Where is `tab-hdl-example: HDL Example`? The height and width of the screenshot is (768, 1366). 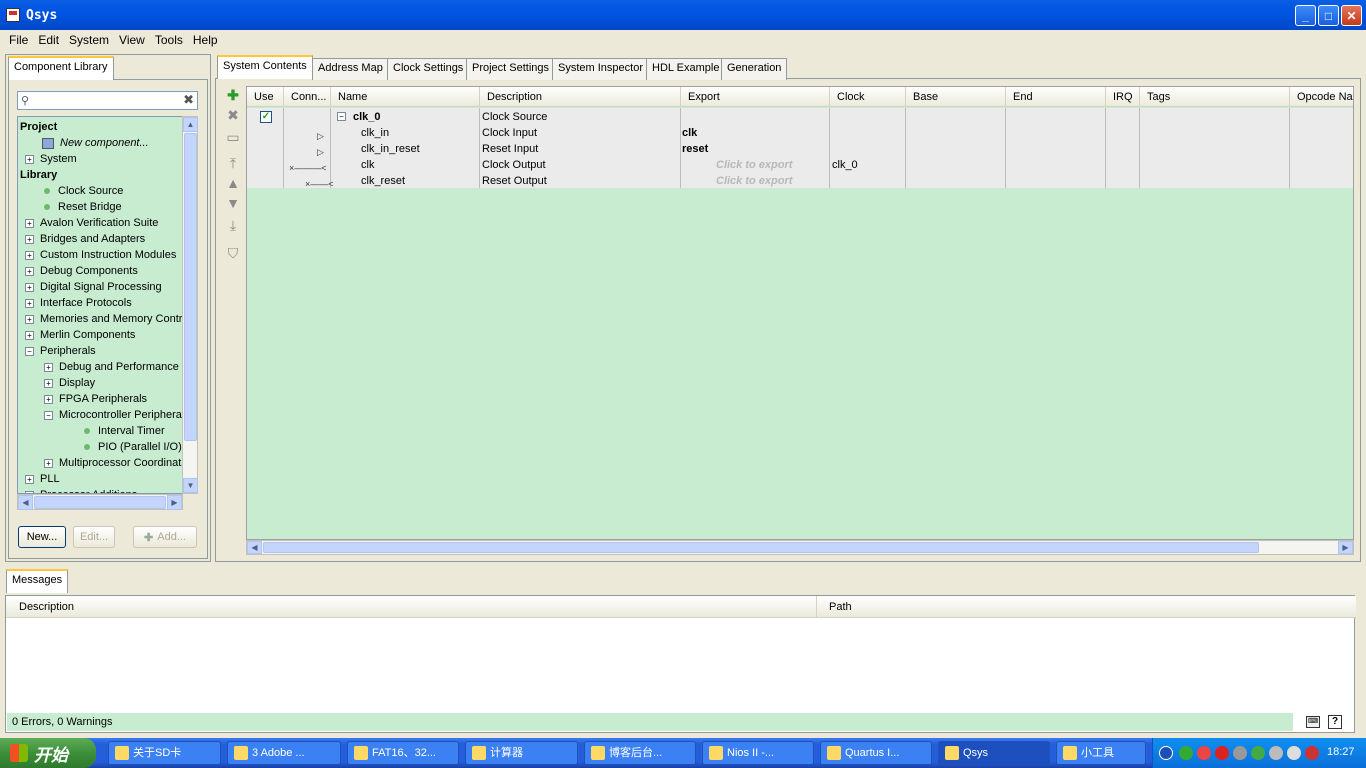 tab-hdl-example: HDL Example is located at coordinates (686, 69).